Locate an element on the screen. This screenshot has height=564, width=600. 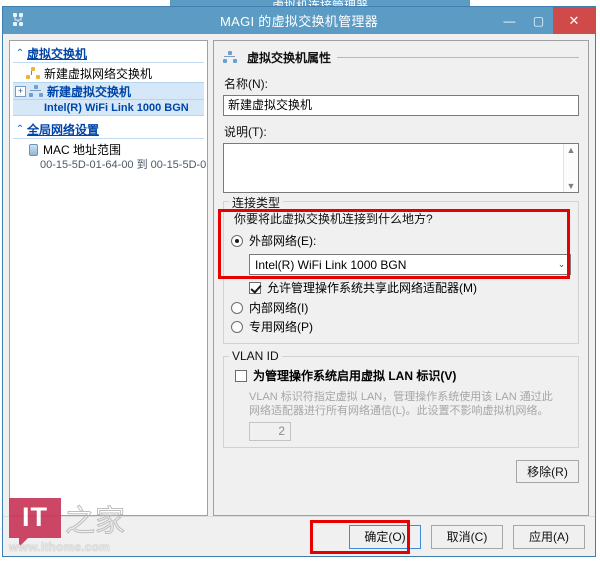
description-scrollbar: ▲ ▼ is located at coordinates (570, 168).